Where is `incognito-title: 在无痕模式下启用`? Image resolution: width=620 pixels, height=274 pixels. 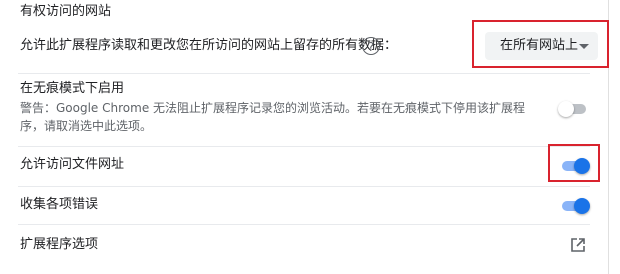
incognito-title: 在无痕模式下启用 is located at coordinates (72, 88).